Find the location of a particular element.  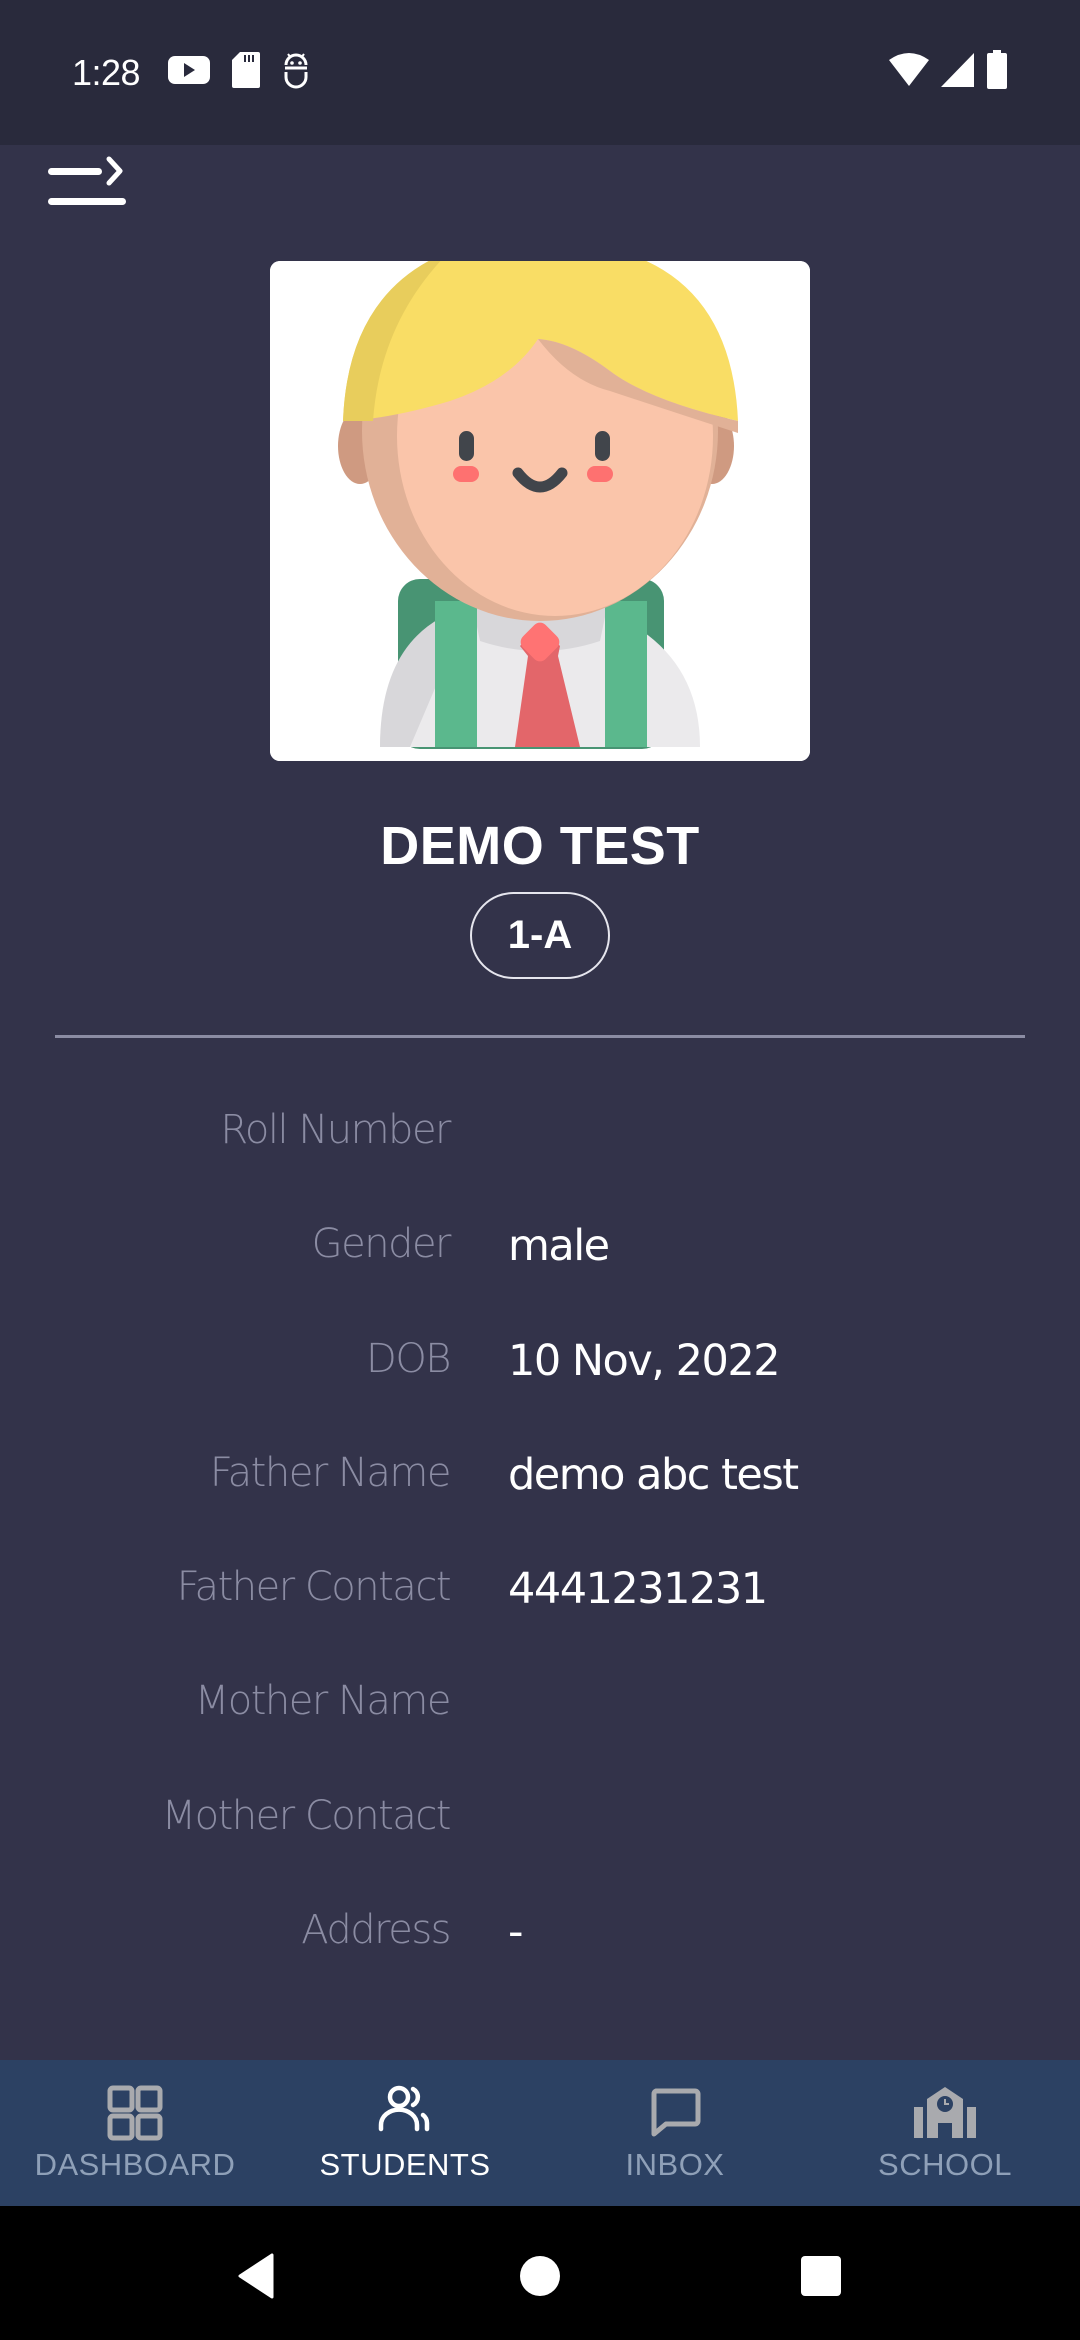

detail-label: Address is located at coordinates (376, 1930).